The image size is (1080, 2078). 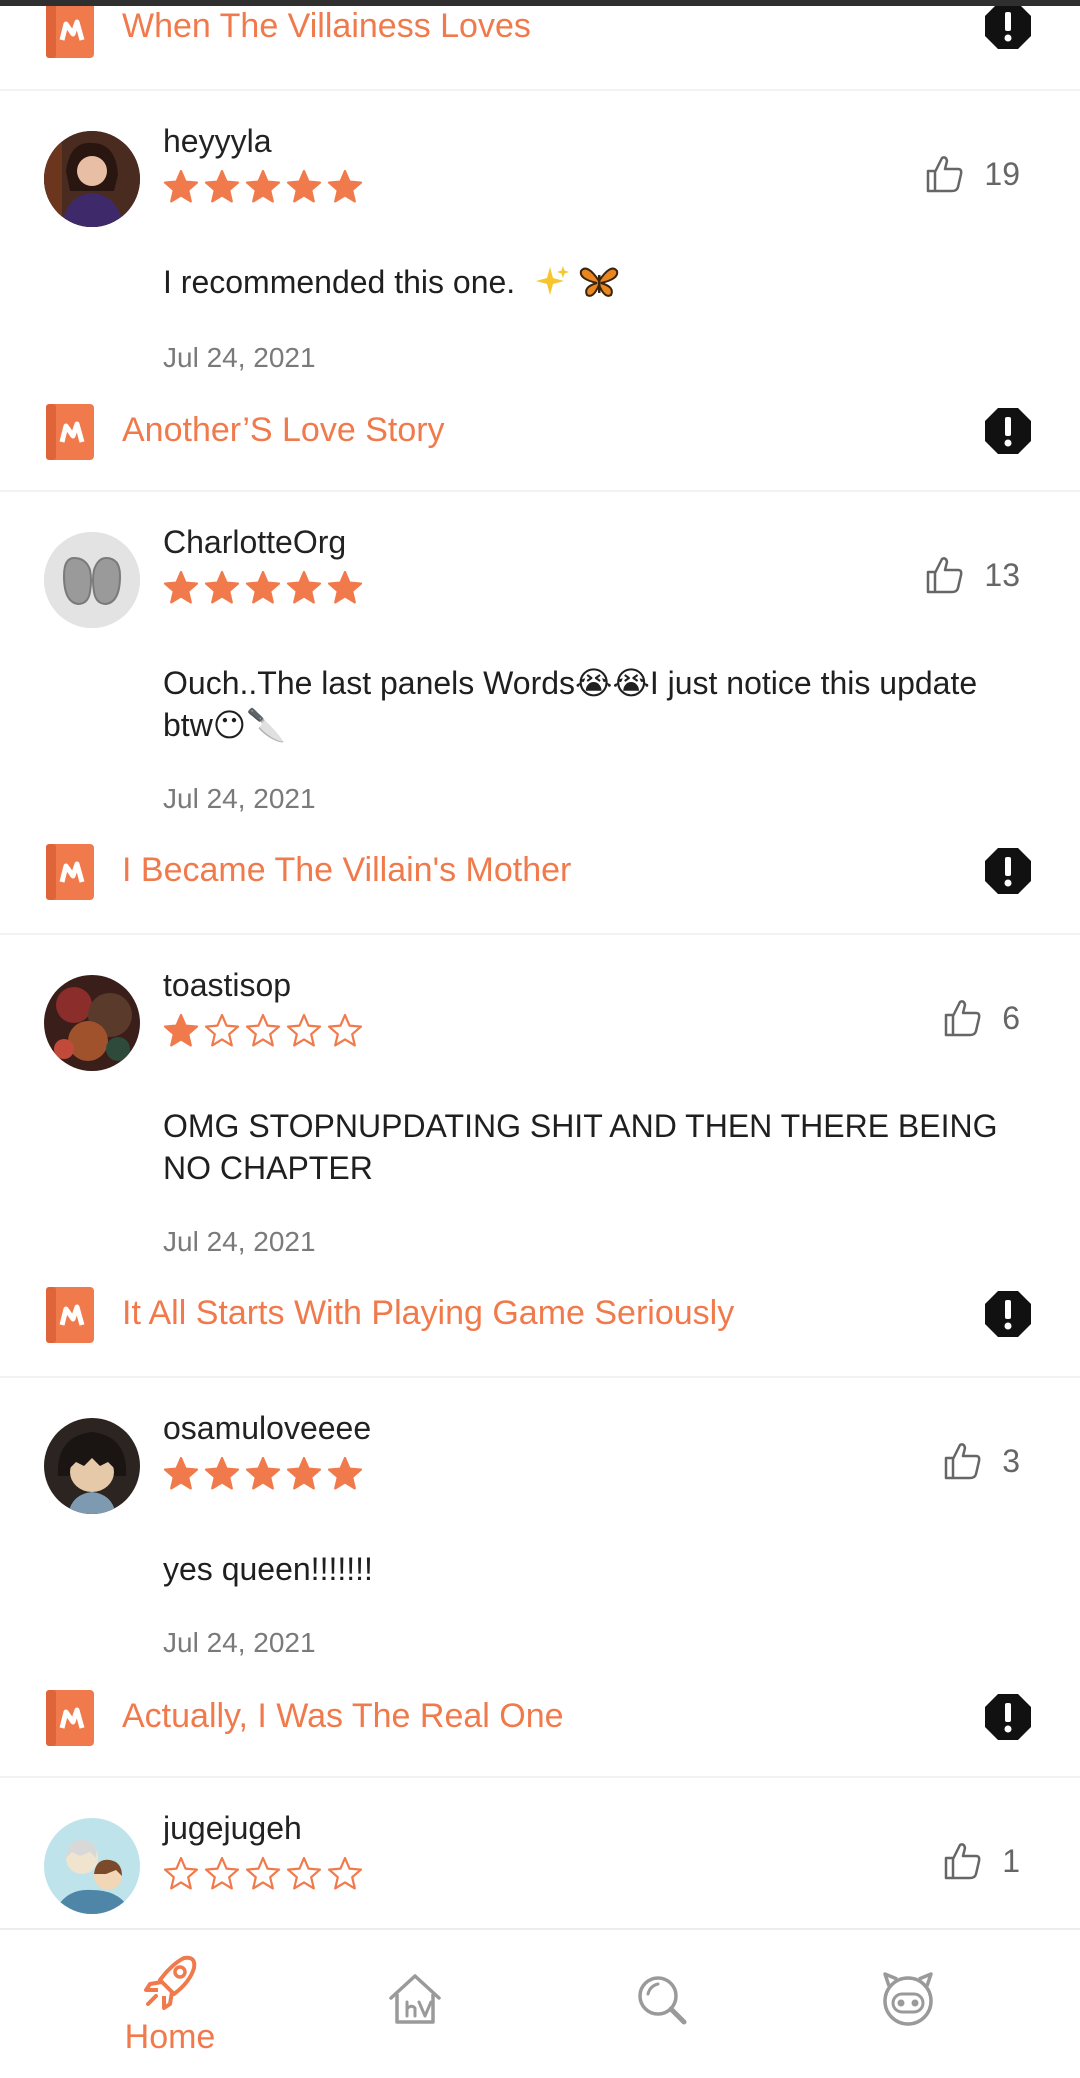 I want to click on username: osamuloveeee, so click(x=267, y=1428).